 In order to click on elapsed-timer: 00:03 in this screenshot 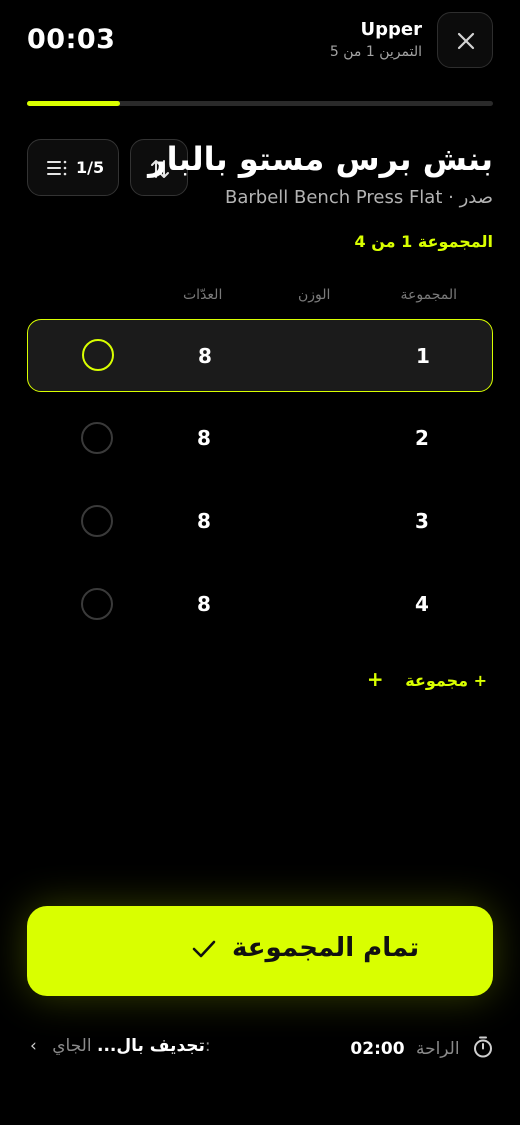, I will do `click(71, 39)`.